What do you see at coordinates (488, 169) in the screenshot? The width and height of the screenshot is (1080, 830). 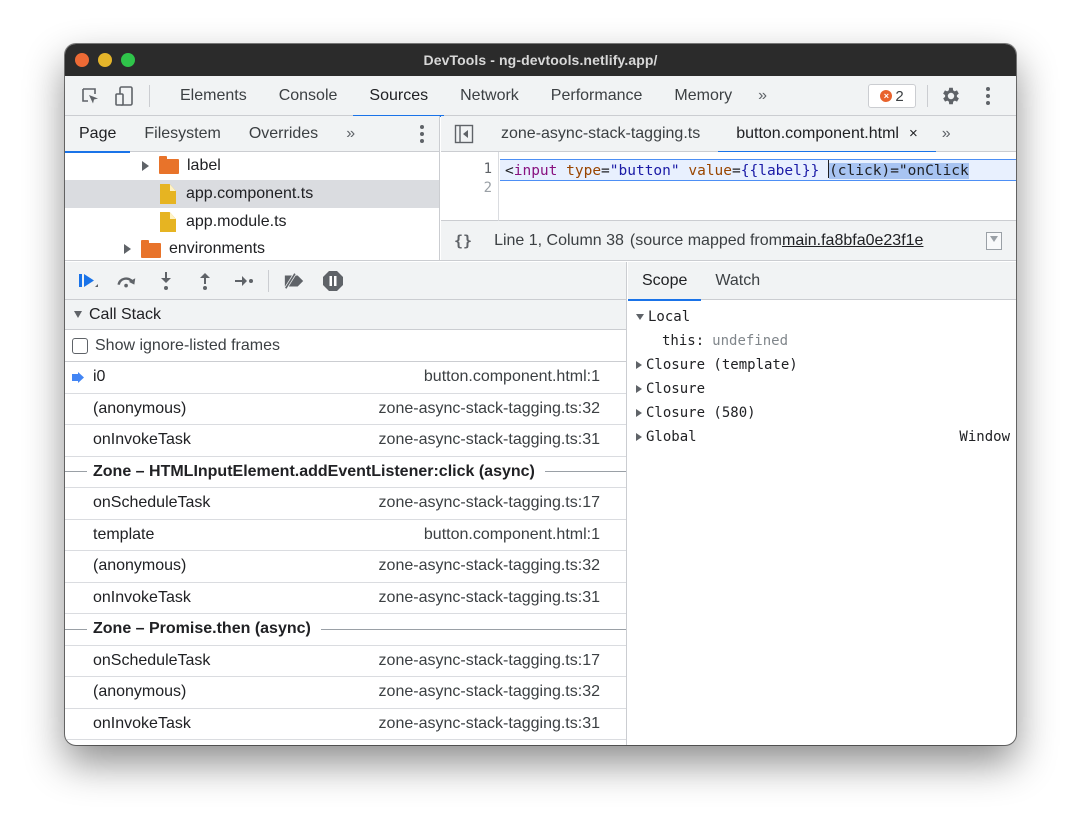 I see `line-number: 1` at bounding box center [488, 169].